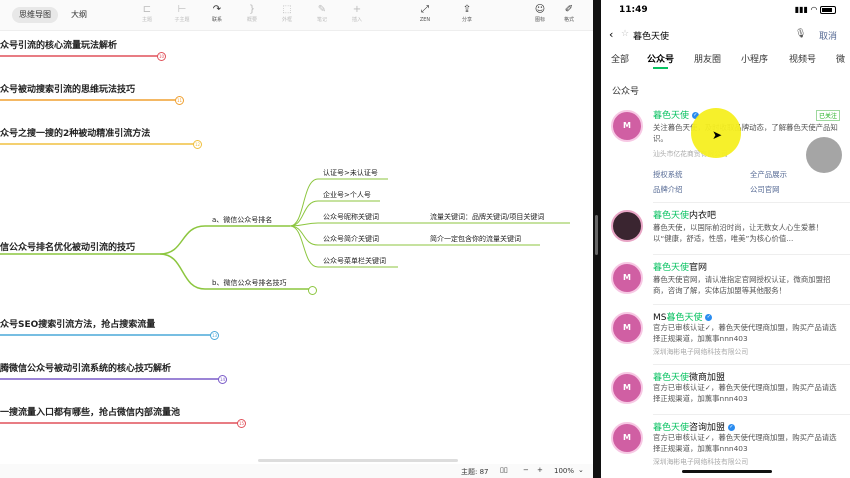 The width and height of the screenshot is (850, 478). I want to click on topic-3-badge: 12, so click(197, 144).